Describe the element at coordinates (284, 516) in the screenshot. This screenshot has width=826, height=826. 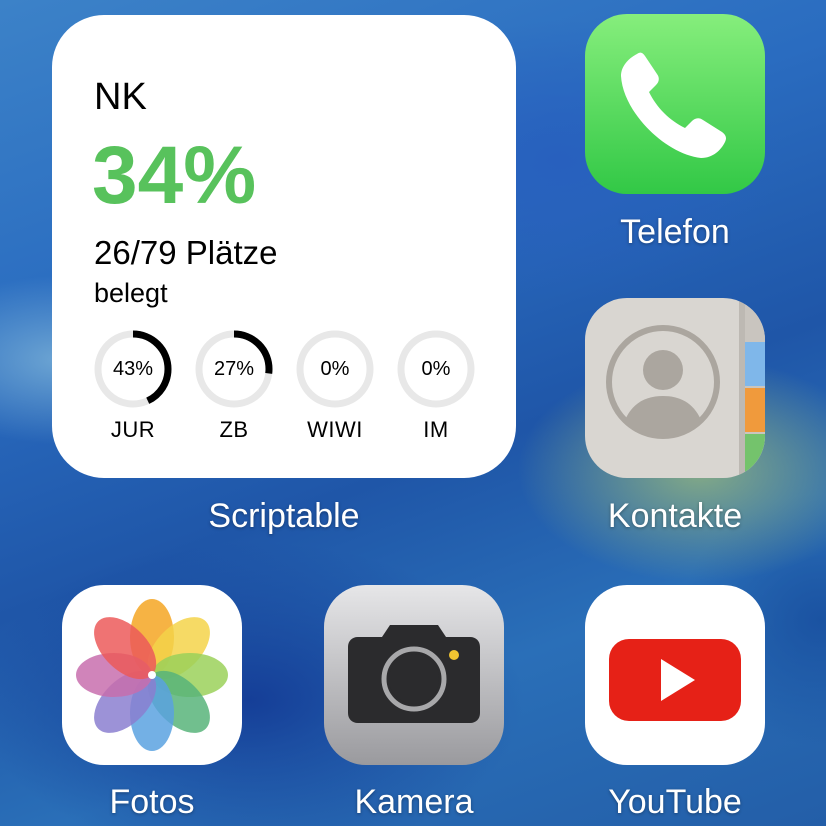
I see `scriptable-label: Scriptable` at that location.